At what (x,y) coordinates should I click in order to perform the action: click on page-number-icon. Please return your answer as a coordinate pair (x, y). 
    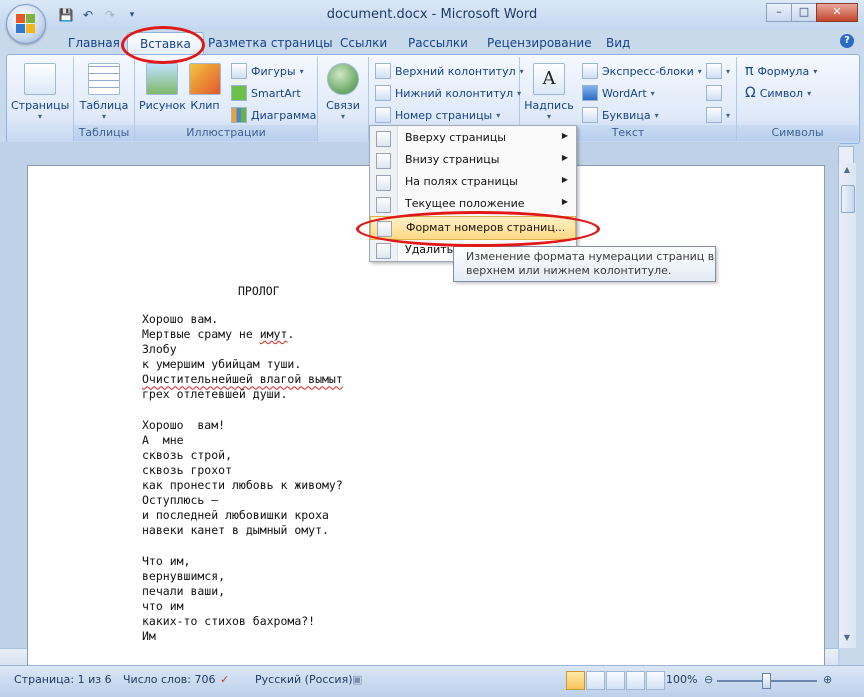
    Looking at the image, I should click on (383, 115).